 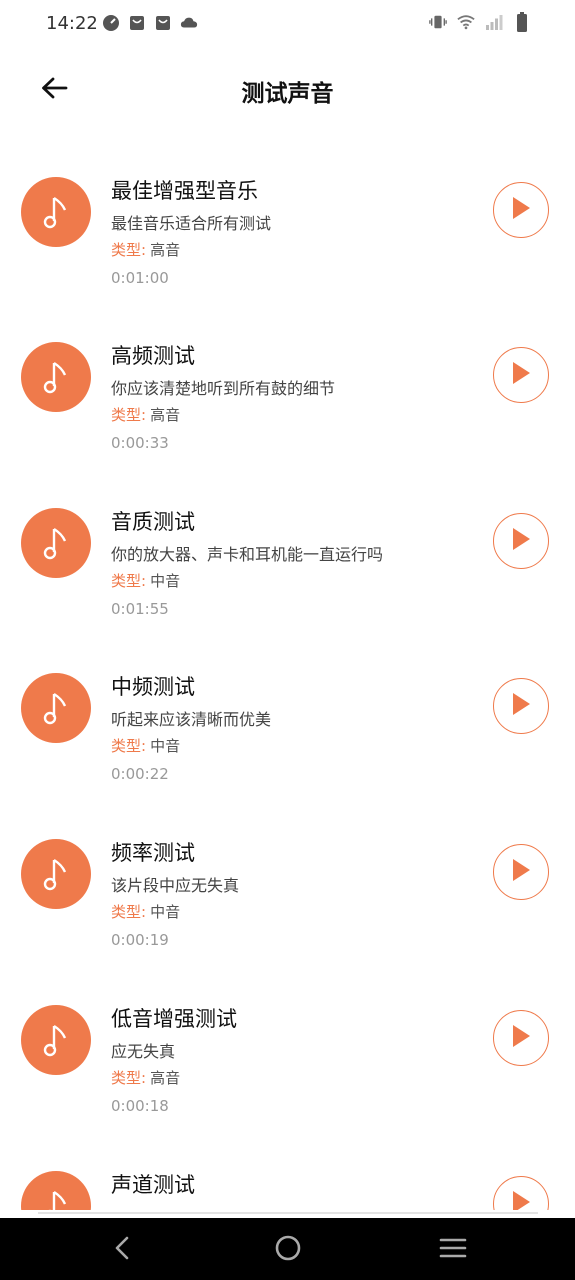 I want to click on item-duration: 0:00:22, so click(x=140, y=774).